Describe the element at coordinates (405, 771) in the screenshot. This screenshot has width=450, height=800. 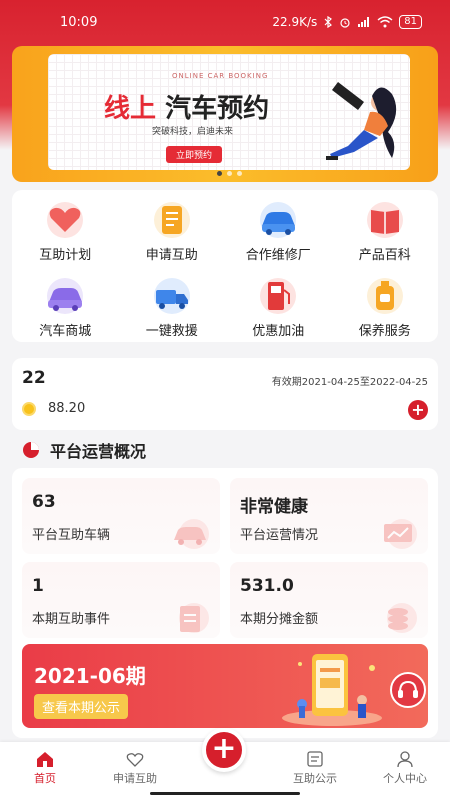
I see `nav-profile: 个人中心` at that location.